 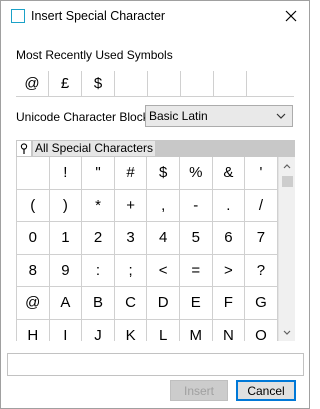 I want to click on character-cell: 5, so click(x=196, y=238).